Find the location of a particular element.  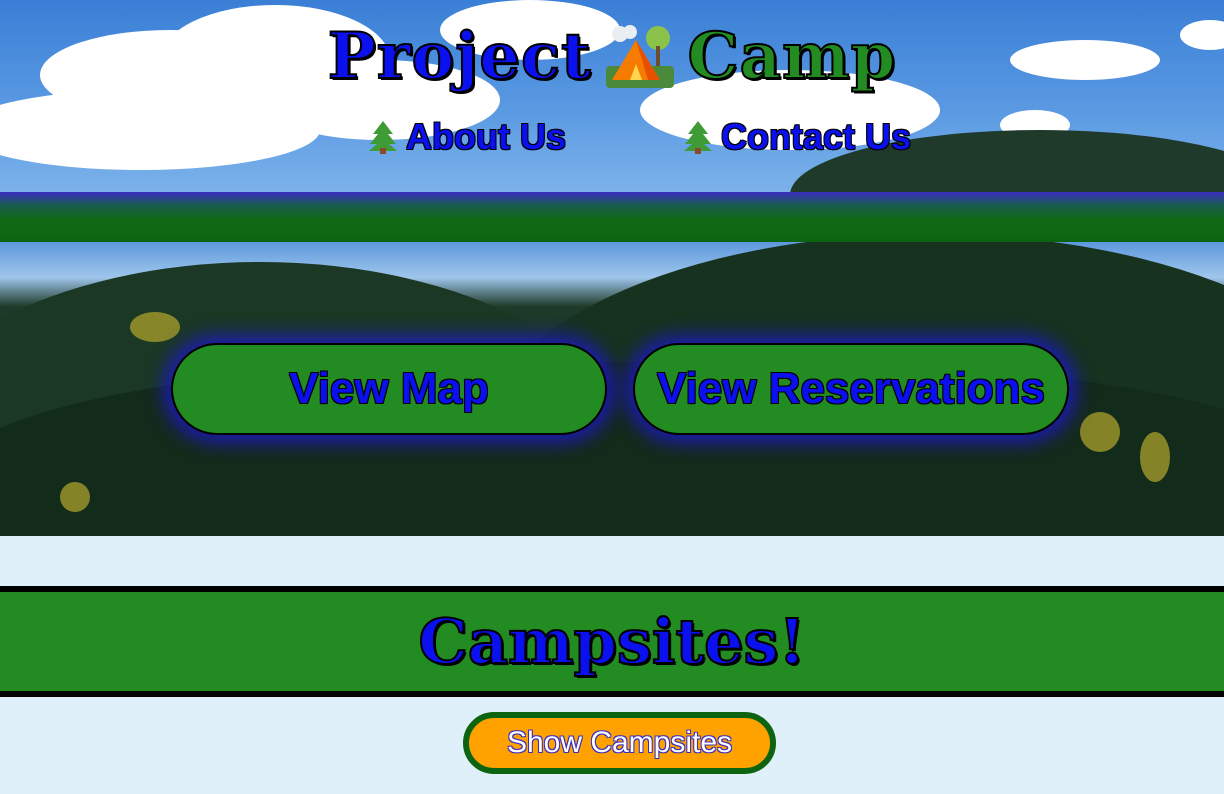

campsites-heading: Campsites! is located at coordinates (611, 641).